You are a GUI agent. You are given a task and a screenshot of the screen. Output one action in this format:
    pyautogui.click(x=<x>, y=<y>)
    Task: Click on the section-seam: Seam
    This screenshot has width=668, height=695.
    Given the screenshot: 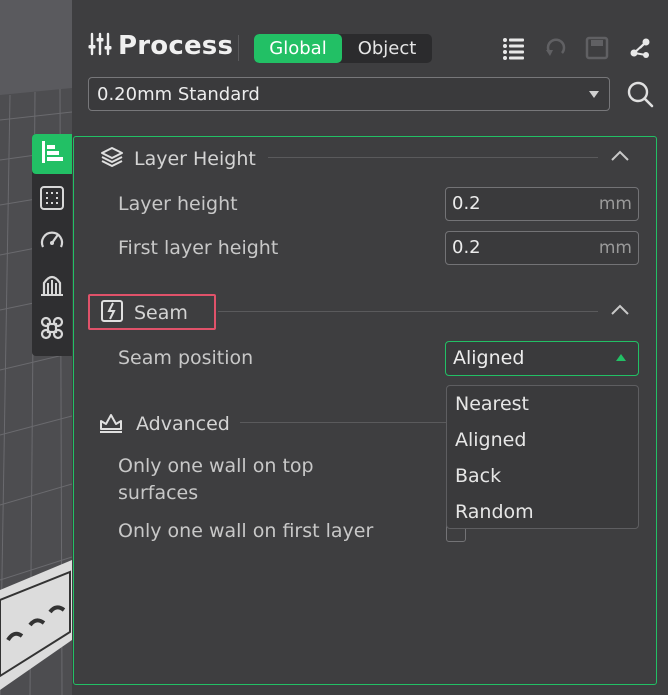 What is the action you would take?
    pyautogui.click(x=144, y=313)
    